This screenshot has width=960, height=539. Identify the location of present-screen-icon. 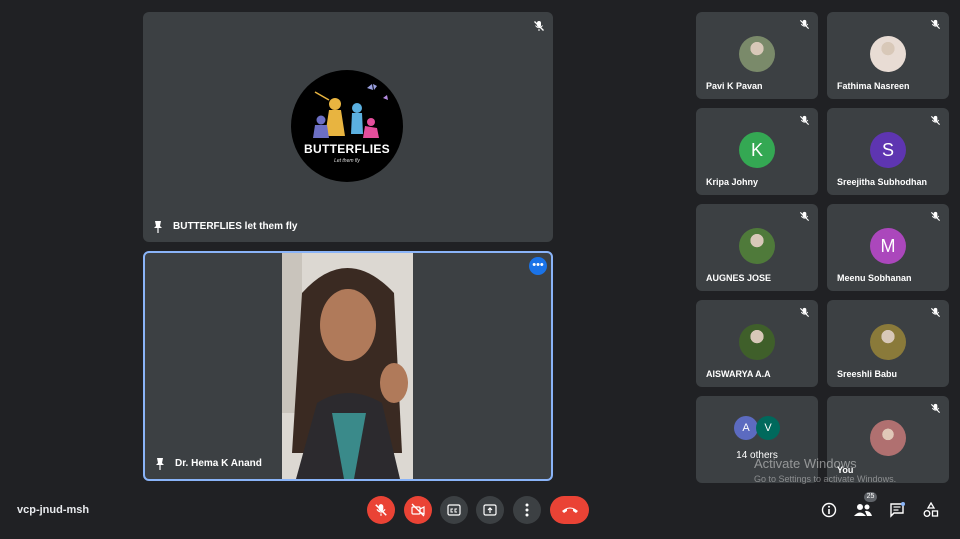
(490, 510).